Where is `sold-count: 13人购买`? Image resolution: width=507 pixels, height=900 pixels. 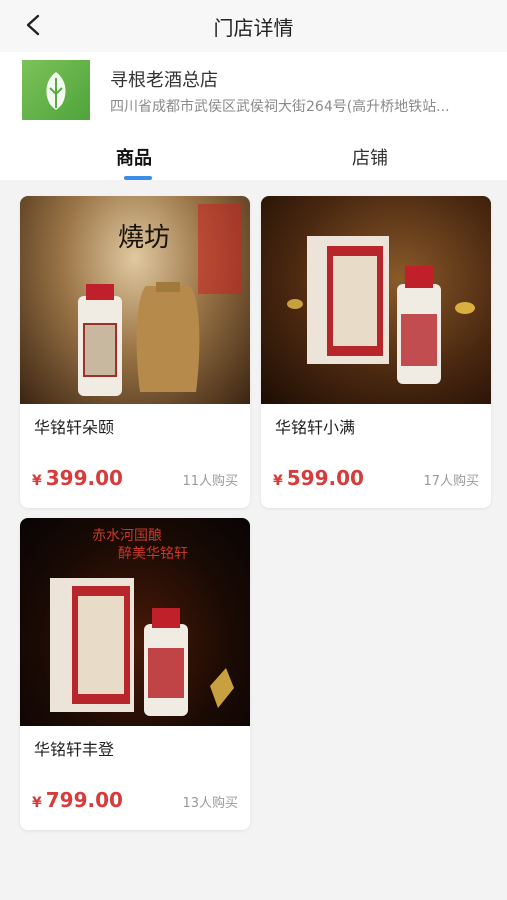
sold-count: 13人购买 is located at coordinates (210, 803).